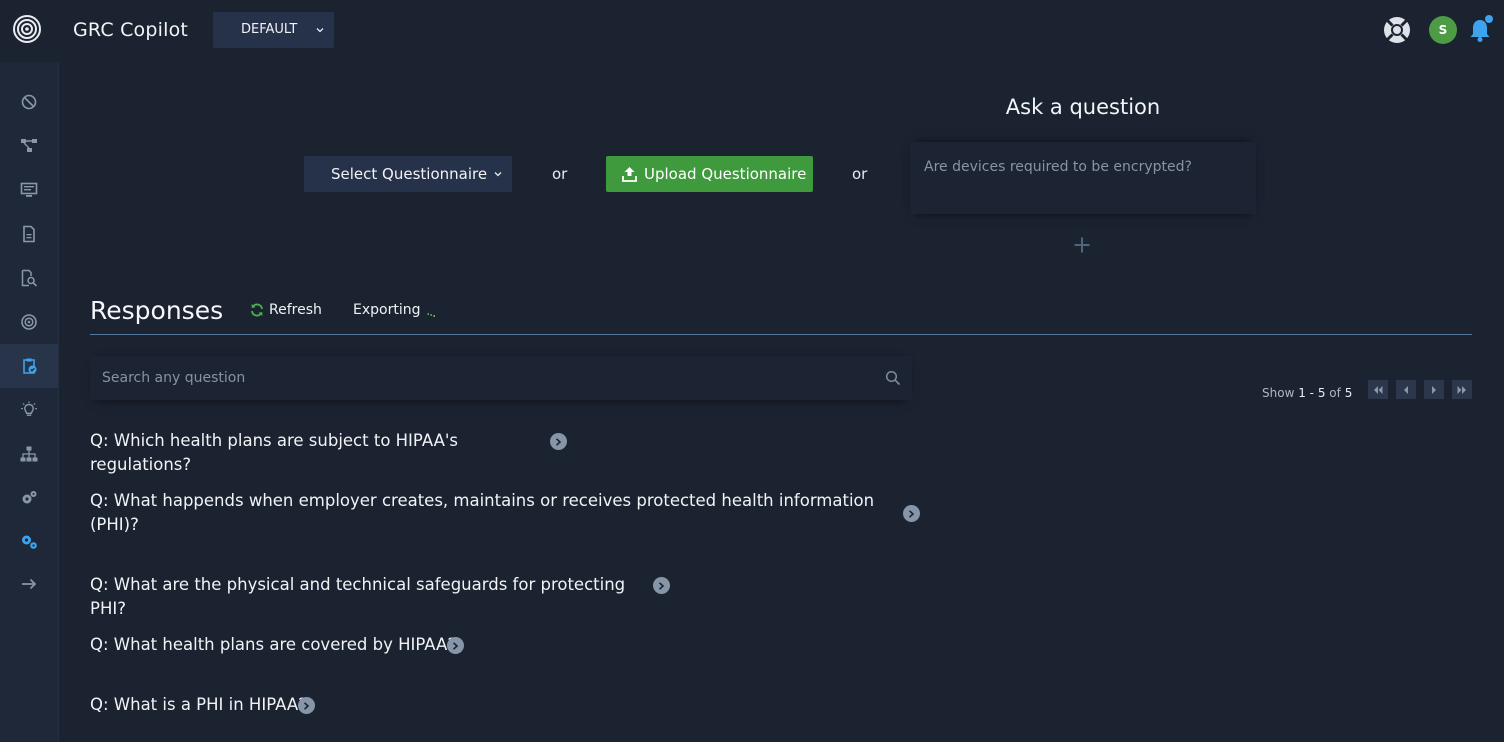 This screenshot has width=1504, height=742. What do you see at coordinates (27, 29) in the screenshot?
I see `logo-icon` at bounding box center [27, 29].